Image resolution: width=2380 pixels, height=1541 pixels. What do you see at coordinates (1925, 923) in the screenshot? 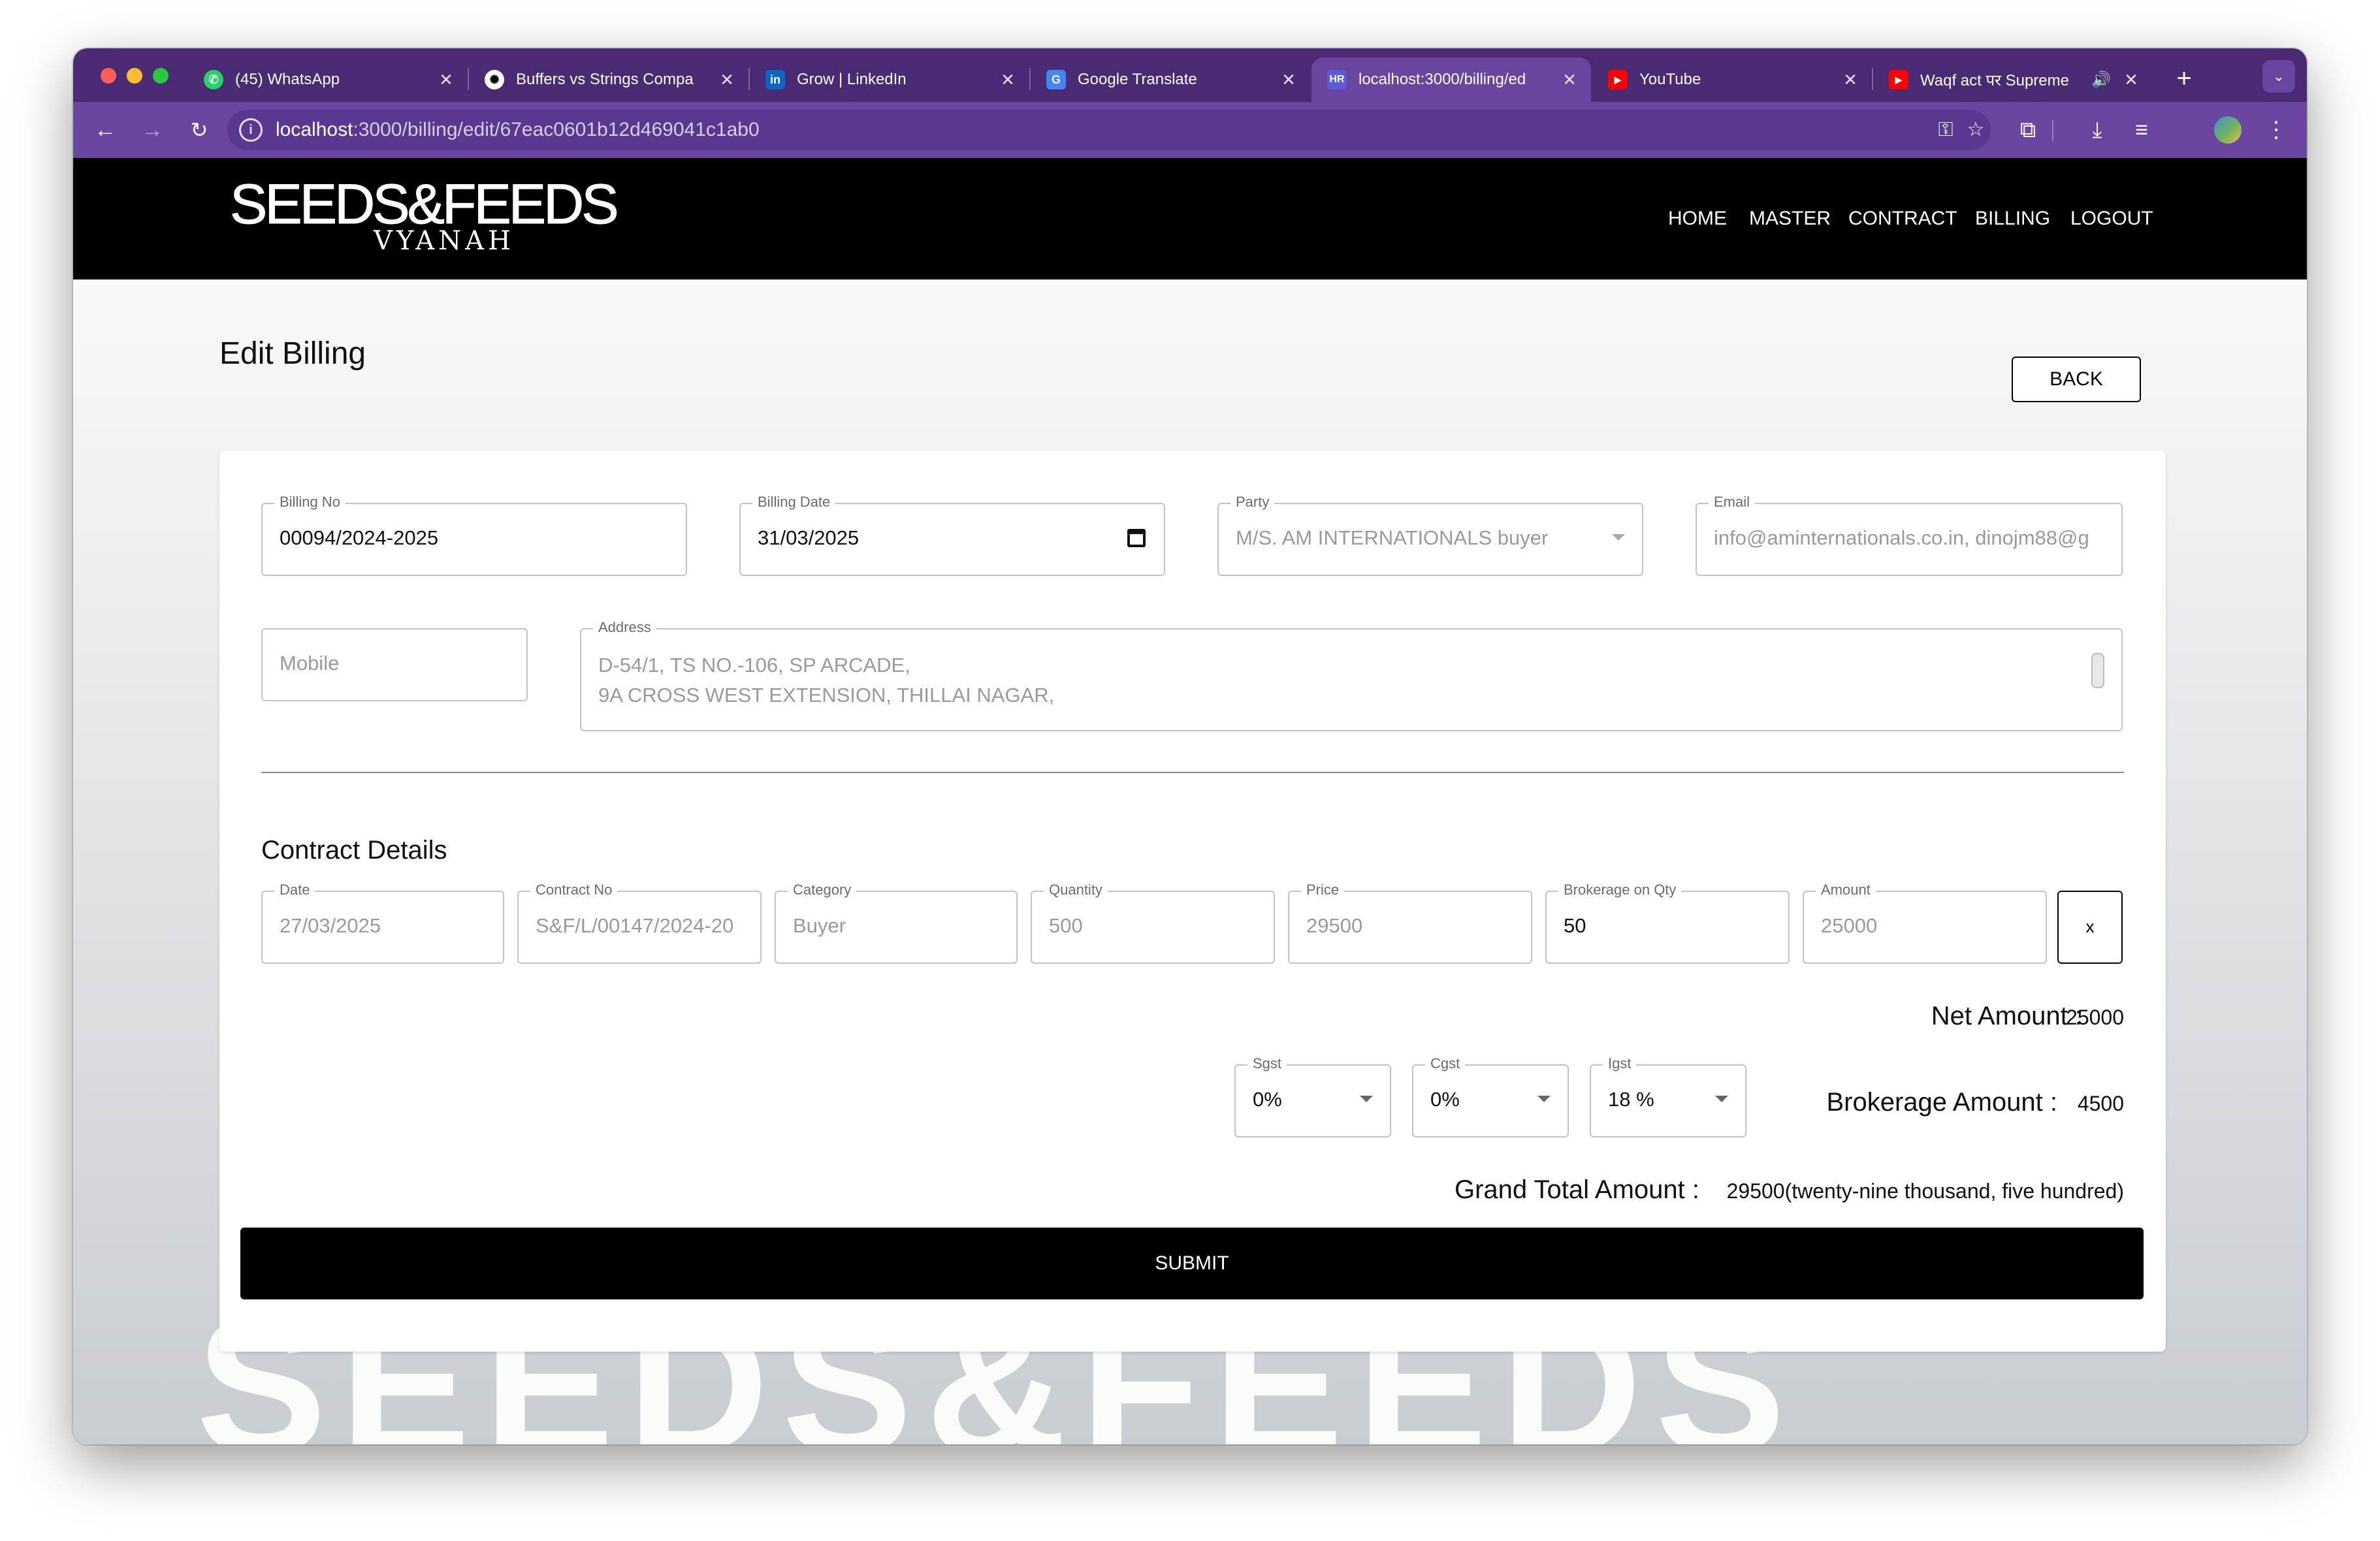
I see `amount-field: Amount 25000` at bounding box center [1925, 923].